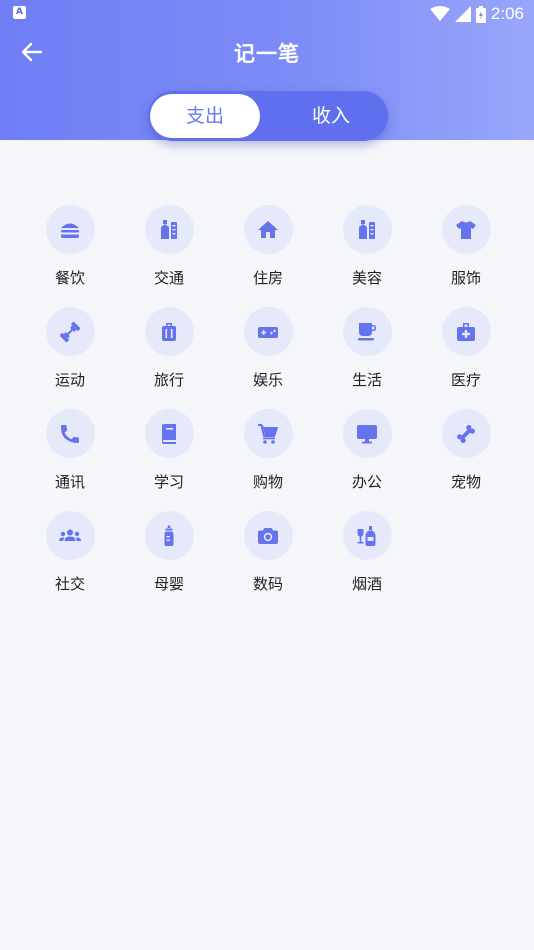 This screenshot has width=534, height=950. Describe the element at coordinates (507, 13) in the screenshot. I see `status-time: 2:06` at that location.